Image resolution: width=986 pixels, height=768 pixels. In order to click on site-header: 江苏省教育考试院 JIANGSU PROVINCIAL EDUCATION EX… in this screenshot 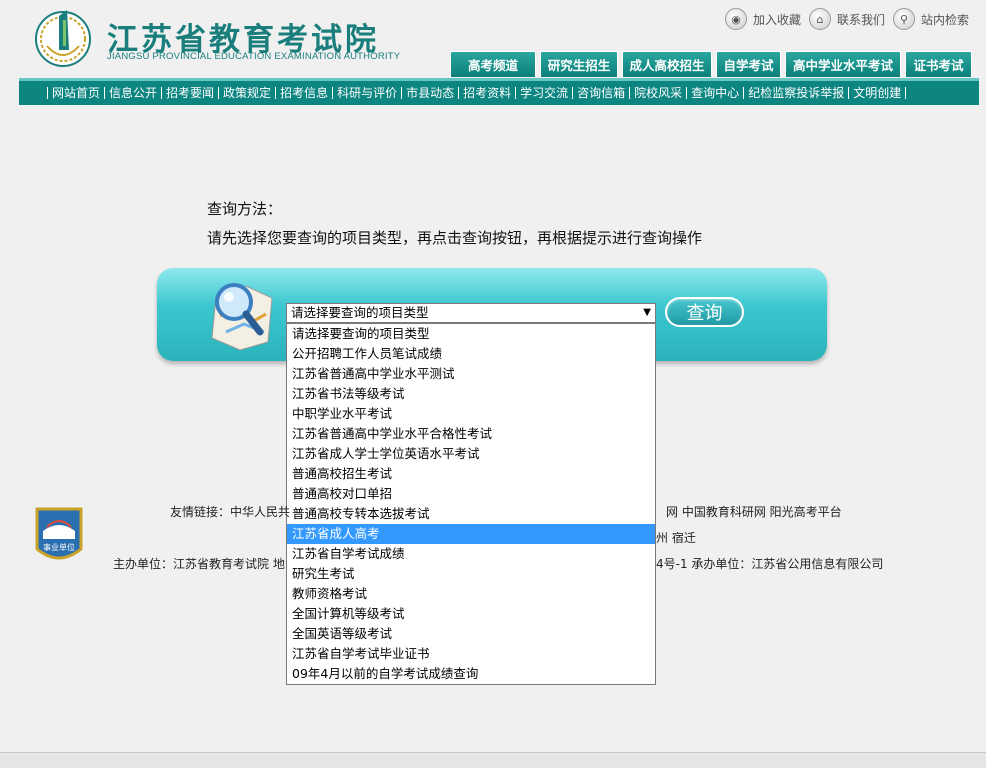, I will do `click(499, 40)`.